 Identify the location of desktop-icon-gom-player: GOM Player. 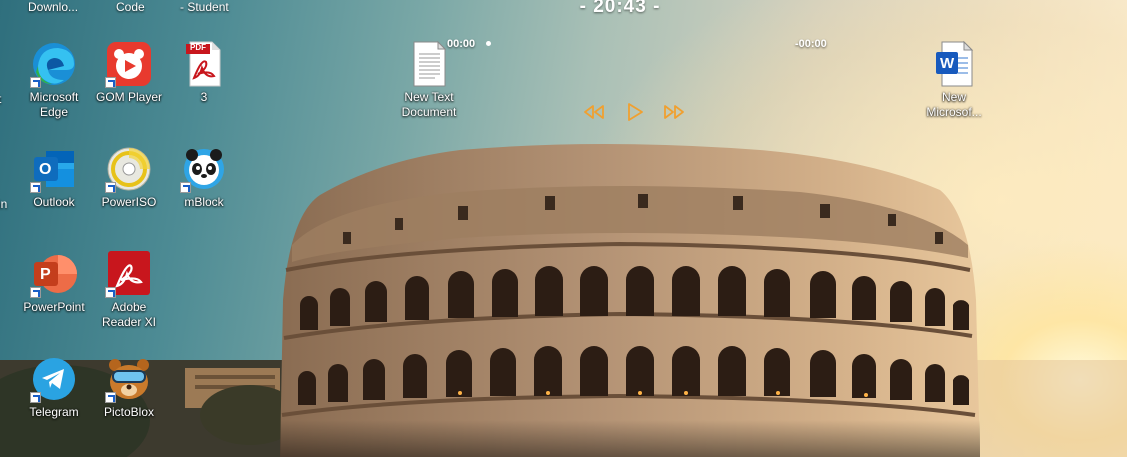
(129, 72).